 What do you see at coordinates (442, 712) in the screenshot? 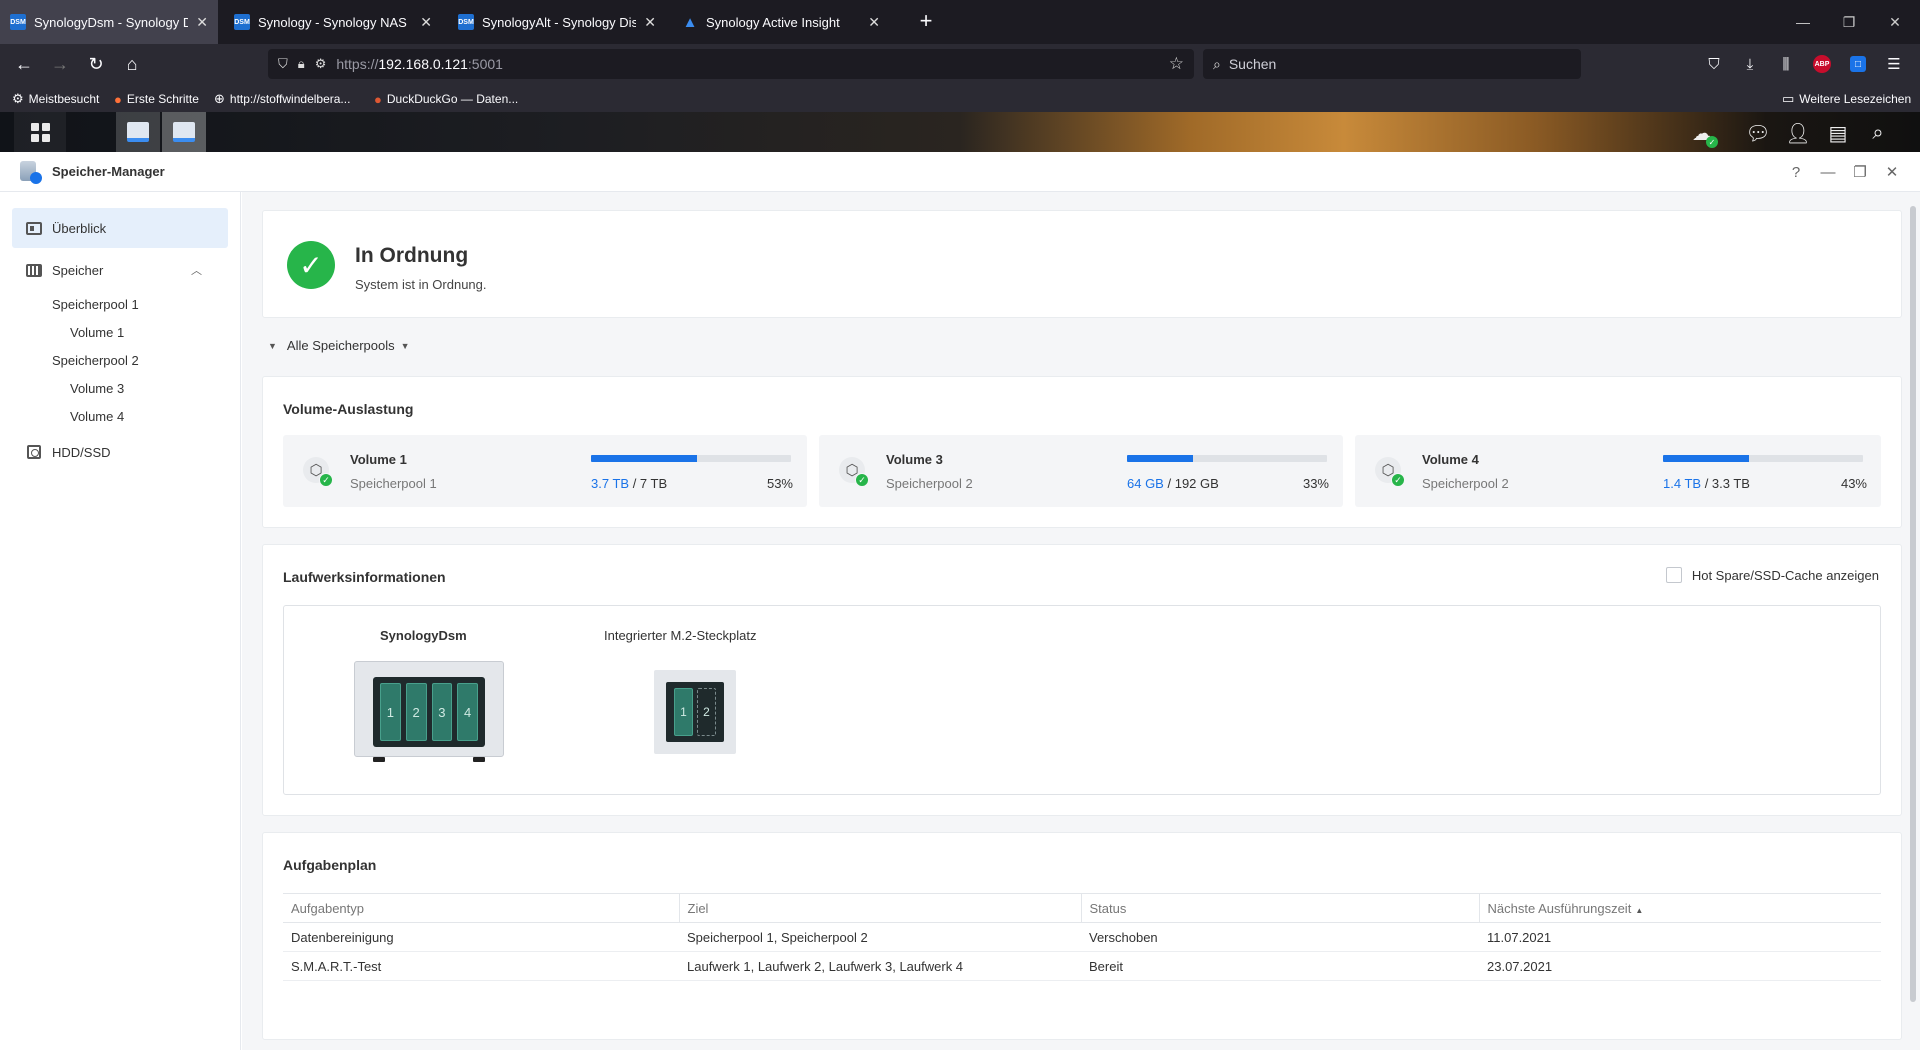
I see `drive-bay-3: 3` at bounding box center [442, 712].